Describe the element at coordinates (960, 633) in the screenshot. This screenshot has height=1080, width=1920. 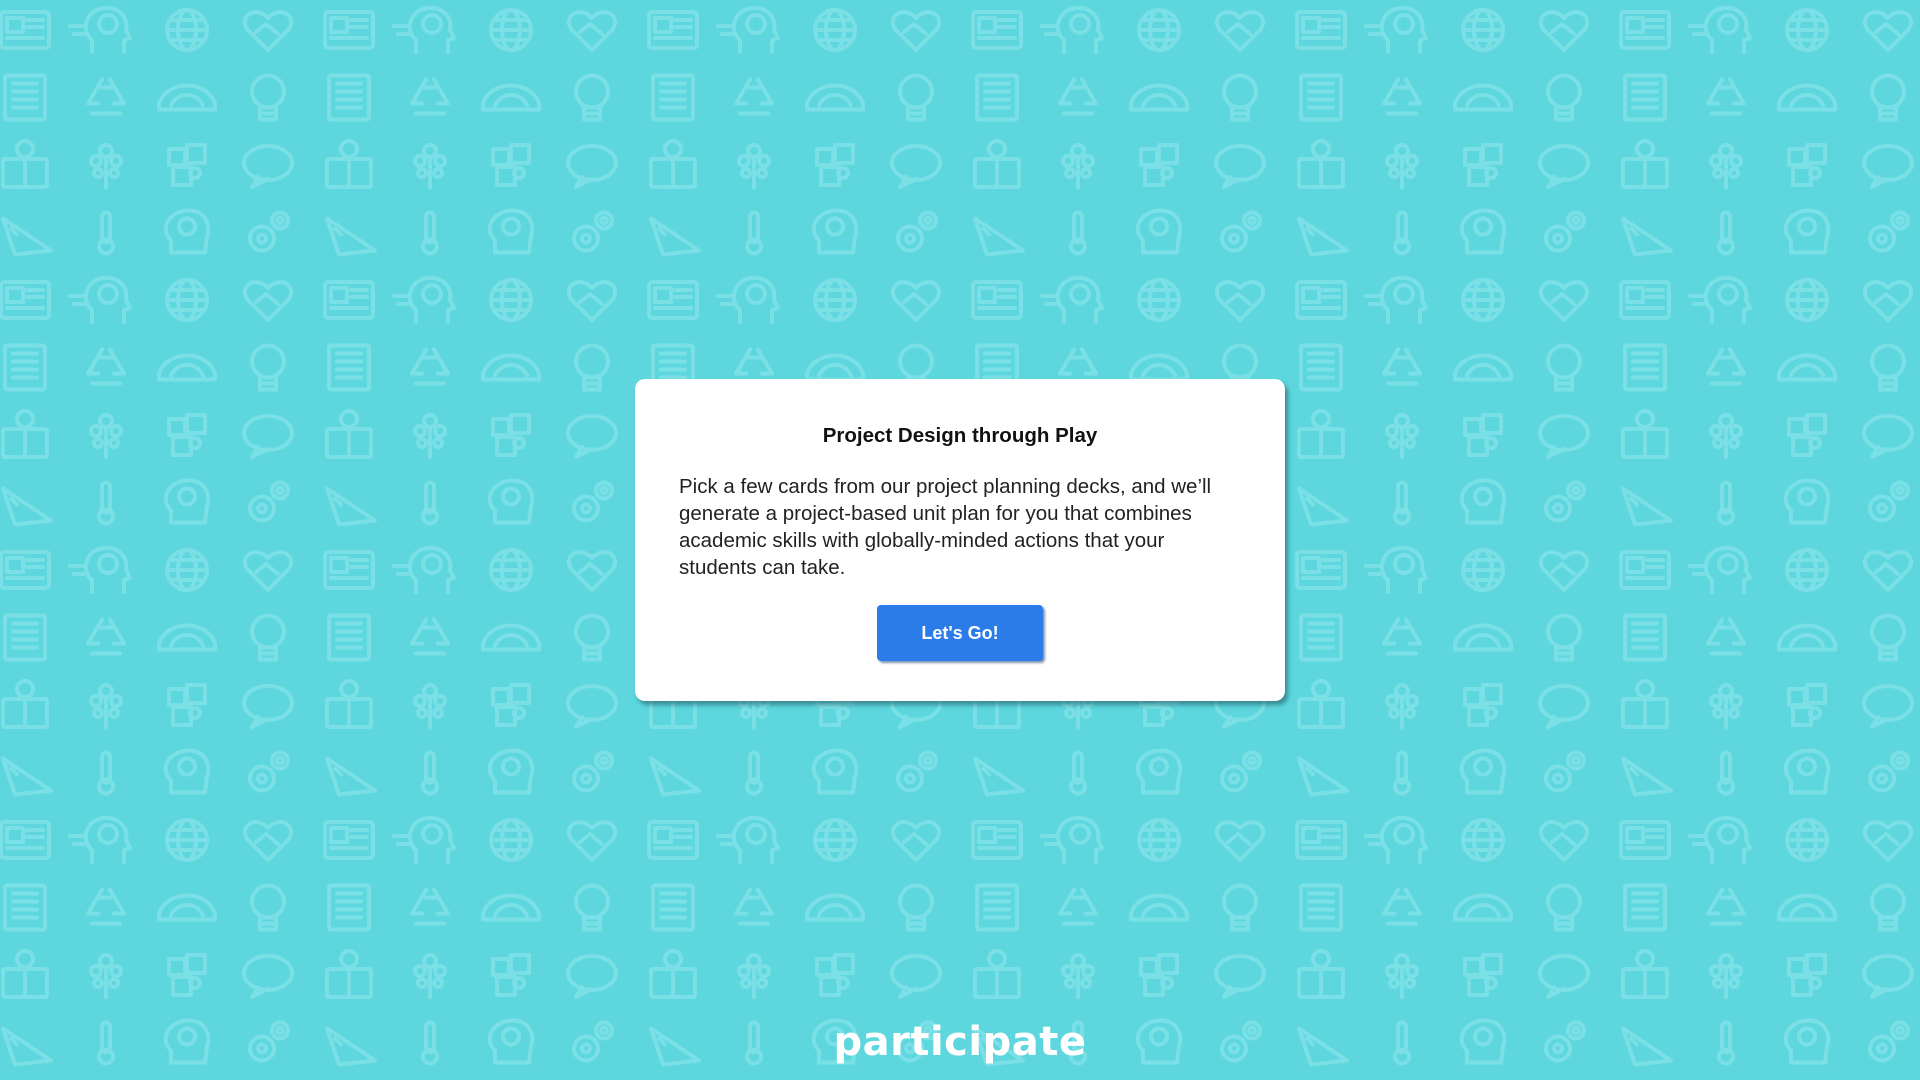
I see `lets-go-button: Let's Go!` at that location.